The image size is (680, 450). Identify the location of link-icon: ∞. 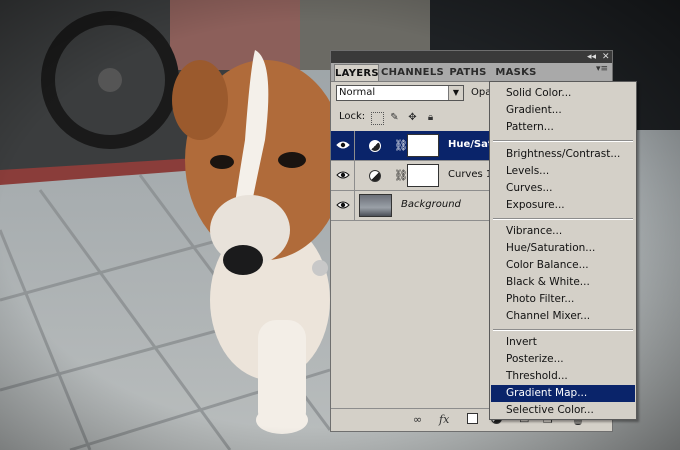
(417, 420).